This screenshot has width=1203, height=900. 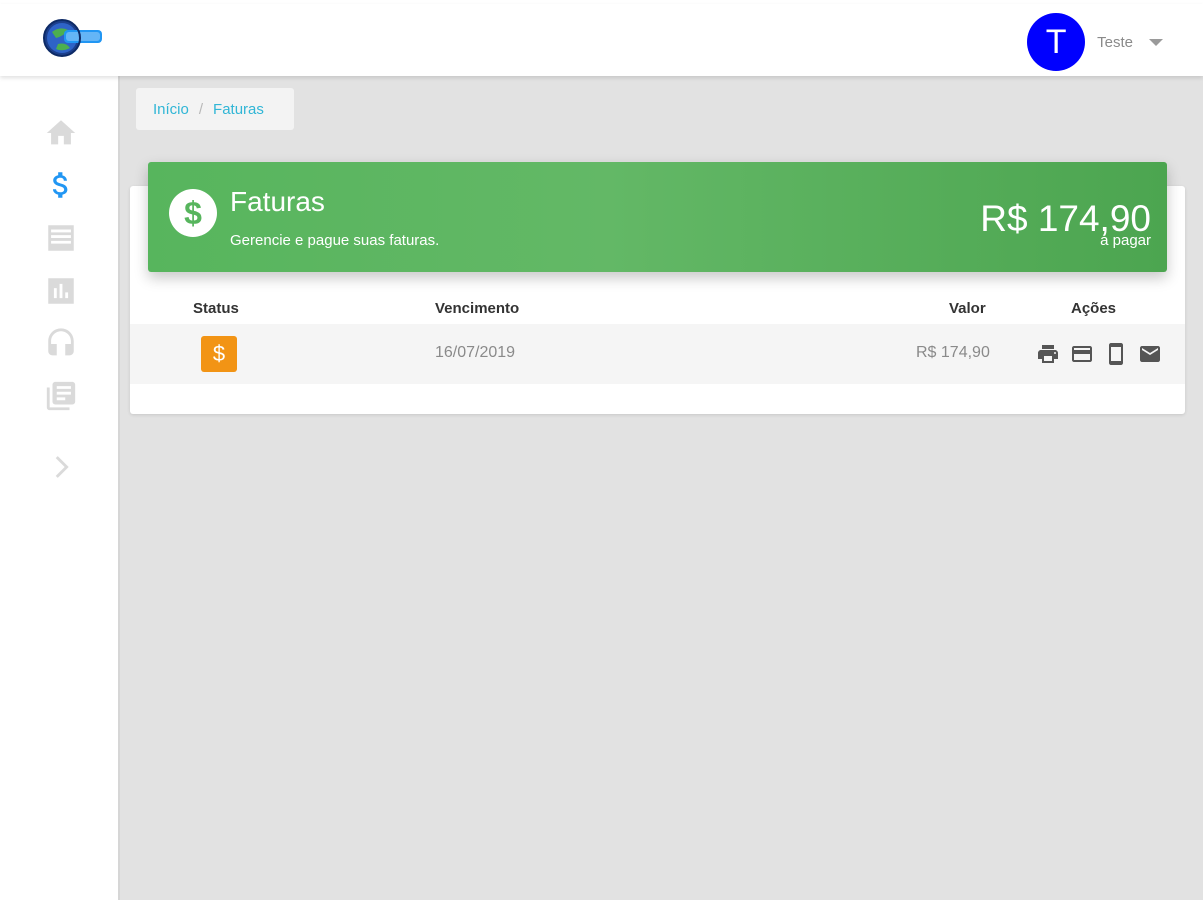 I want to click on sidebar-item-billing, so click(x=61, y=185).